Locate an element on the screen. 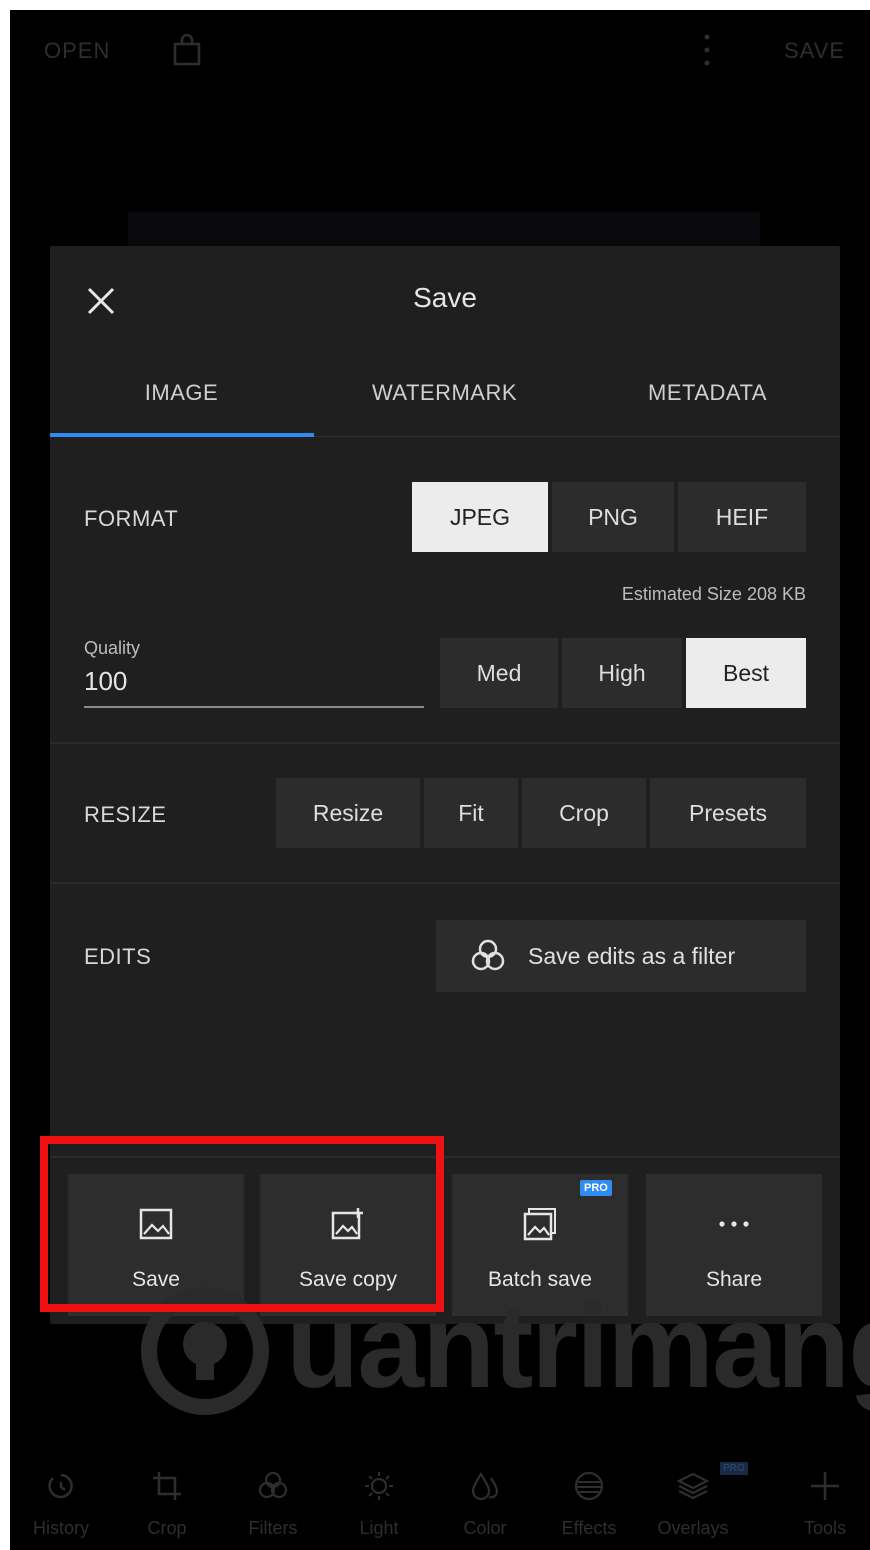 Image resolution: width=870 pixels, height=1550 pixels. quality-underline is located at coordinates (254, 707).